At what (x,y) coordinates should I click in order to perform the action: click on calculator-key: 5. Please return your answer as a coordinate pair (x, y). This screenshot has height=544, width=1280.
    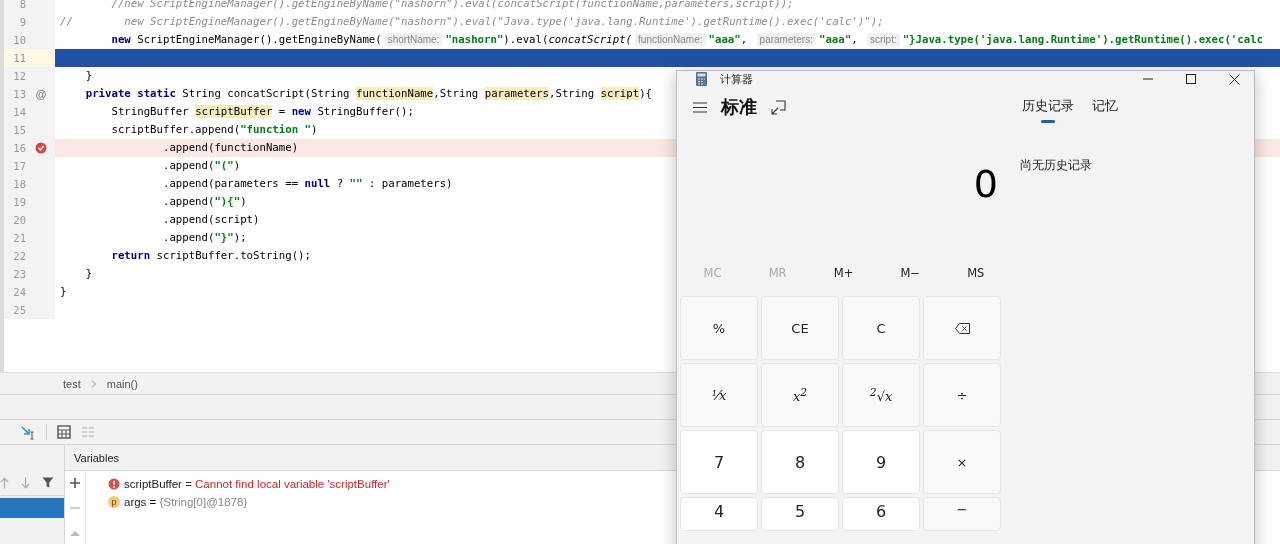
    Looking at the image, I should click on (800, 514).